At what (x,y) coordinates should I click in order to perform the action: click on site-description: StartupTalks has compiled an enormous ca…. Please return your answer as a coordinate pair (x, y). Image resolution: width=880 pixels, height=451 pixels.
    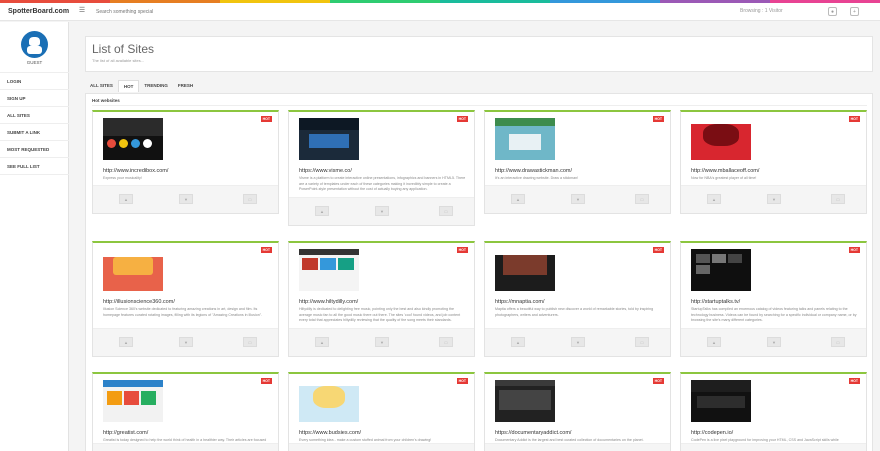
    Looking at the image, I should click on (774, 314).